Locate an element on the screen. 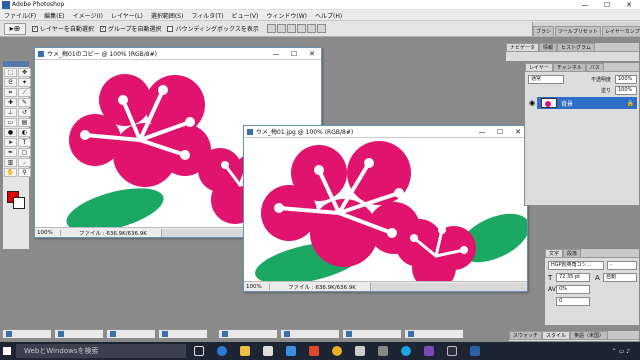 Image resolution: width=640 pixels, height=360 pixels. edge-button is located at coordinates (222, 351).